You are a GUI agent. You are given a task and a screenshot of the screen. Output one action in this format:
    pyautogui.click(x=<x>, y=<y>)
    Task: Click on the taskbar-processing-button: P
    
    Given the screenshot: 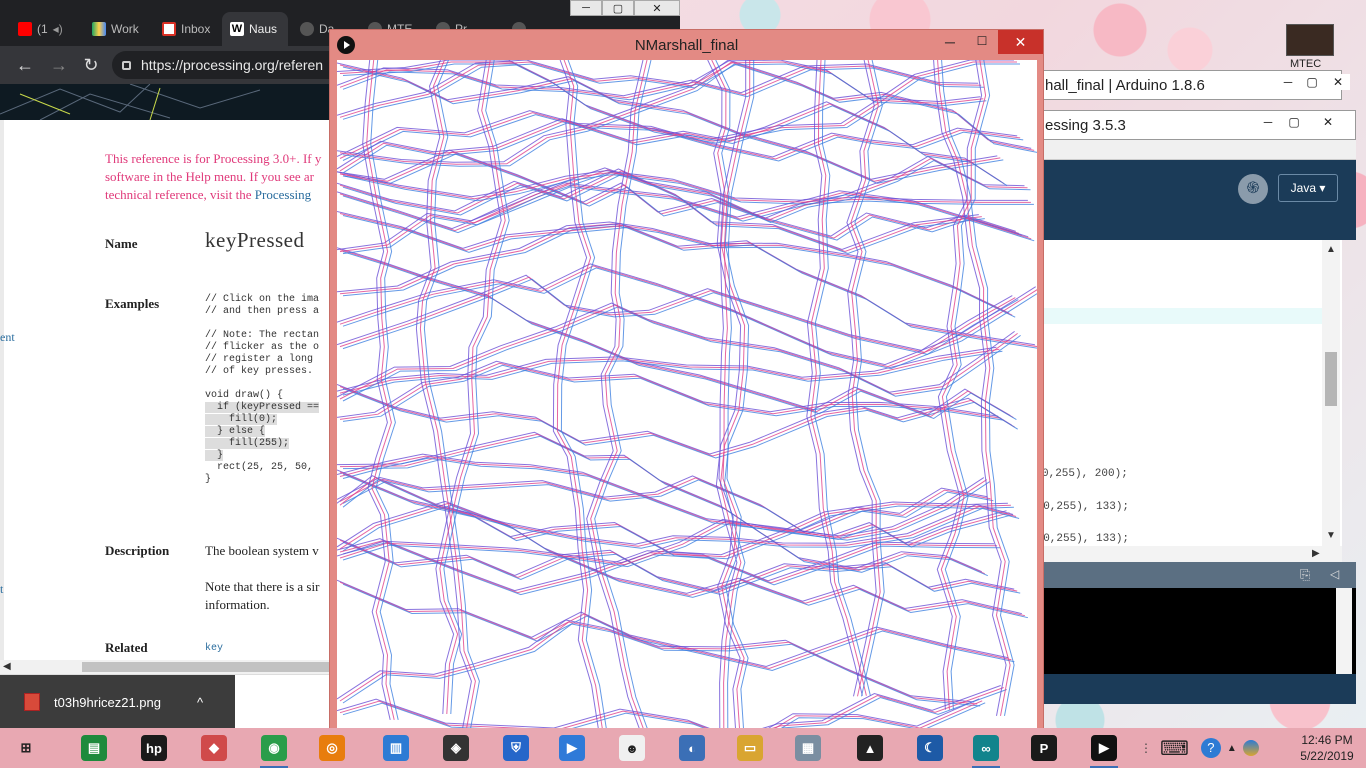 What is the action you would take?
    pyautogui.click(x=1044, y=748)
    